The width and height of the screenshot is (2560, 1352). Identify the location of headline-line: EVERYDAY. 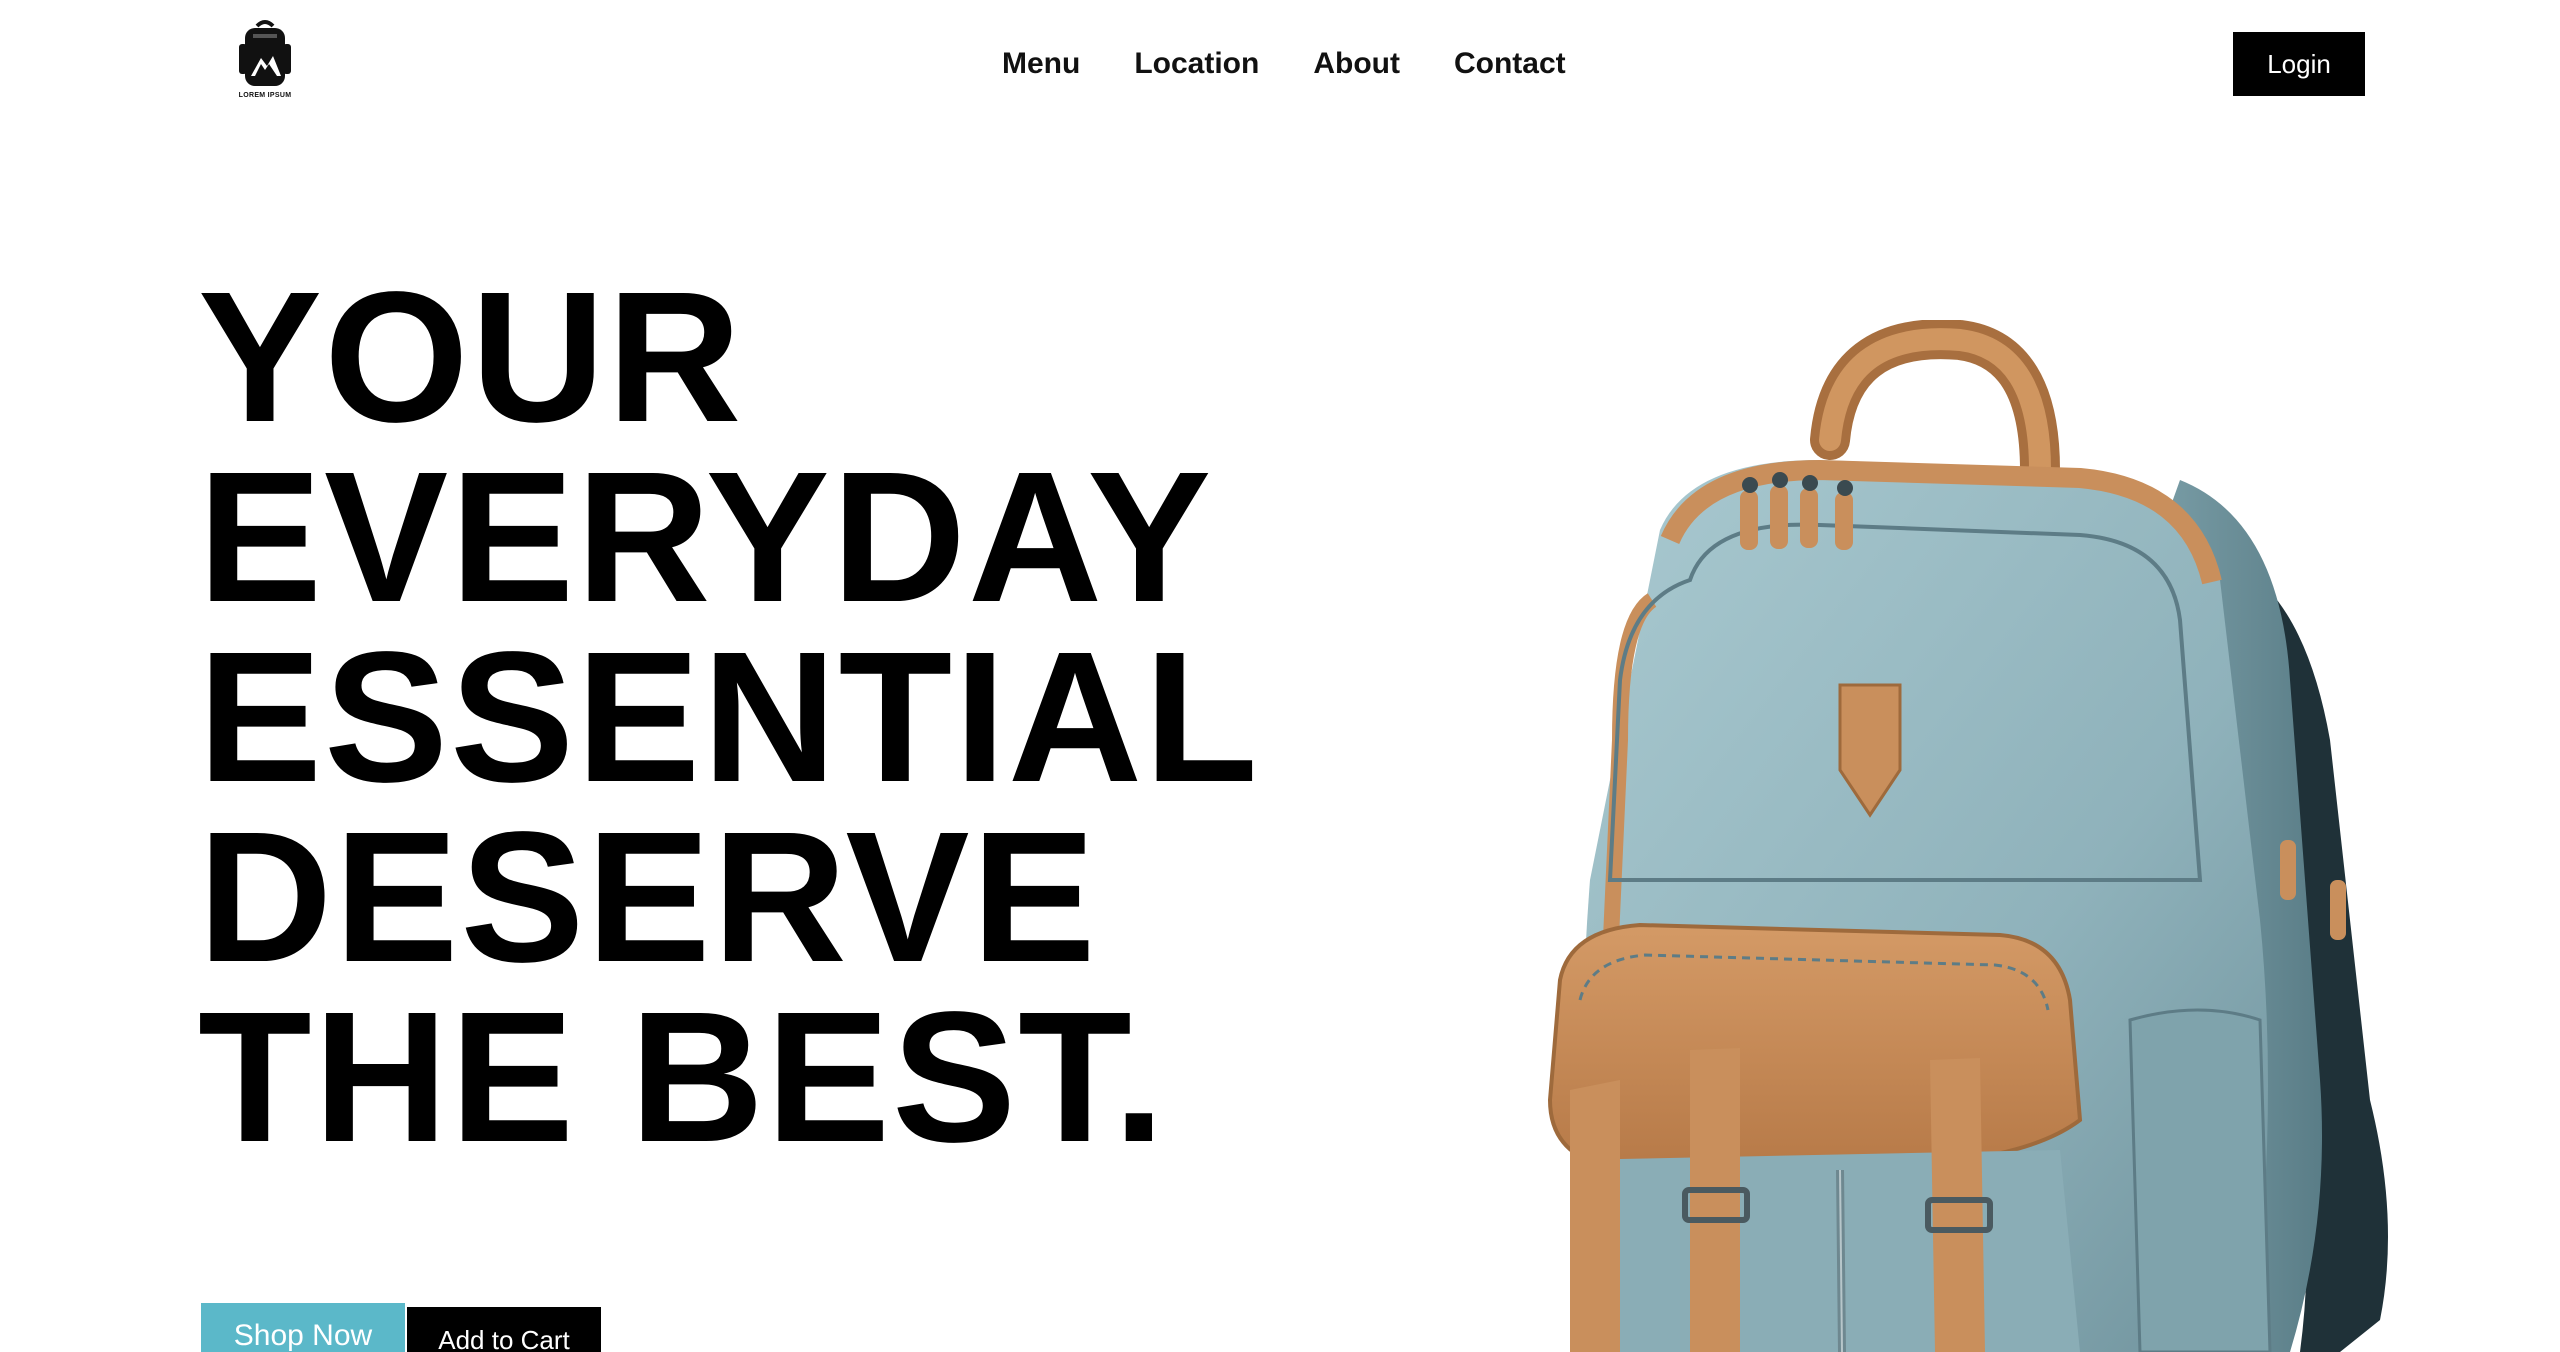
(706, 537).